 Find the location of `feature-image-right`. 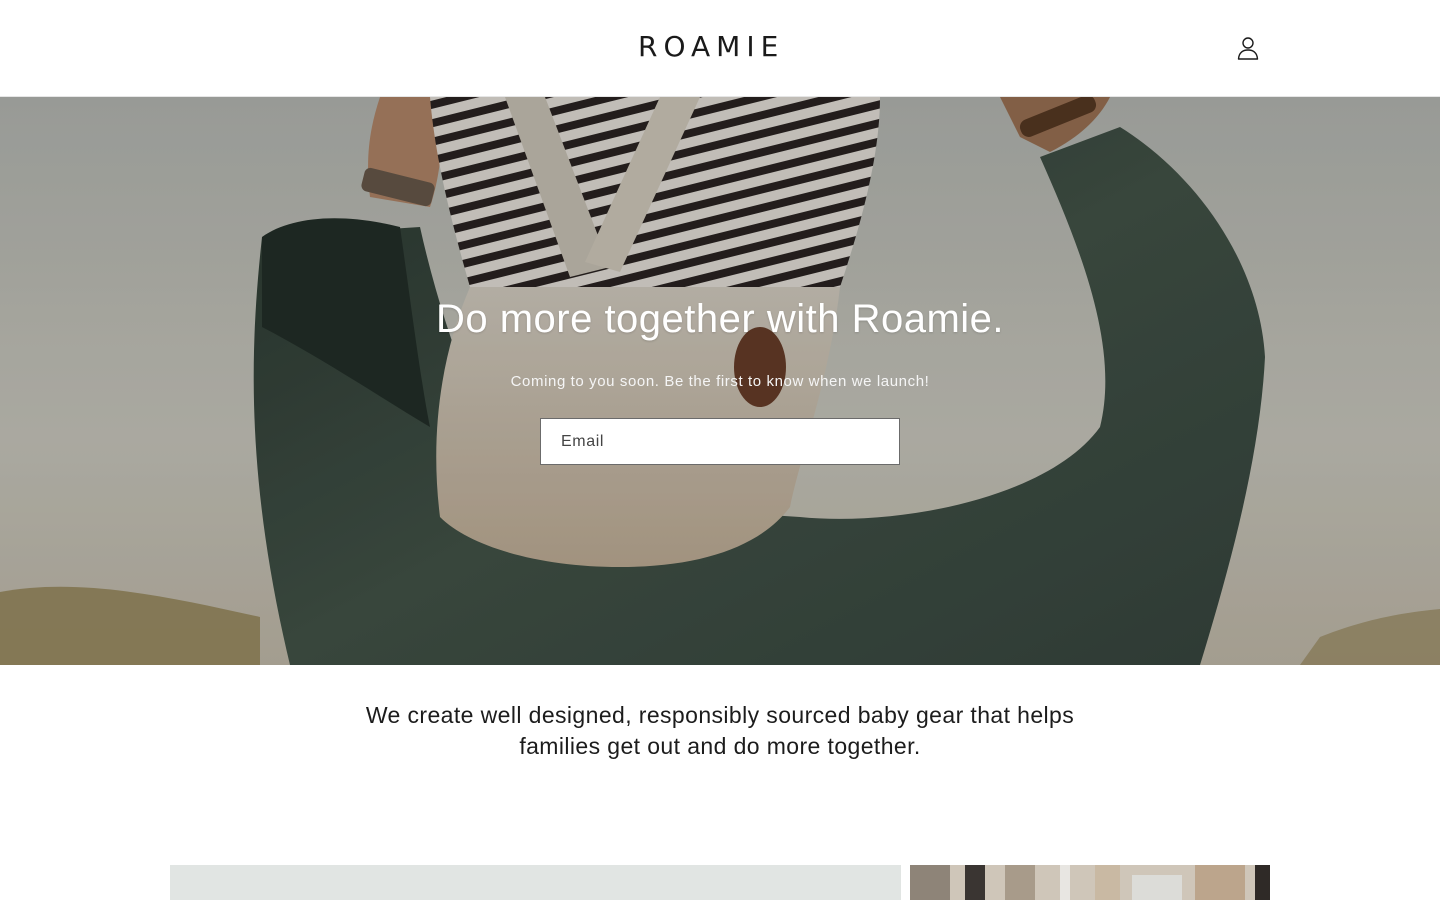

feature-image-right is located at coordinates (1090, 882).